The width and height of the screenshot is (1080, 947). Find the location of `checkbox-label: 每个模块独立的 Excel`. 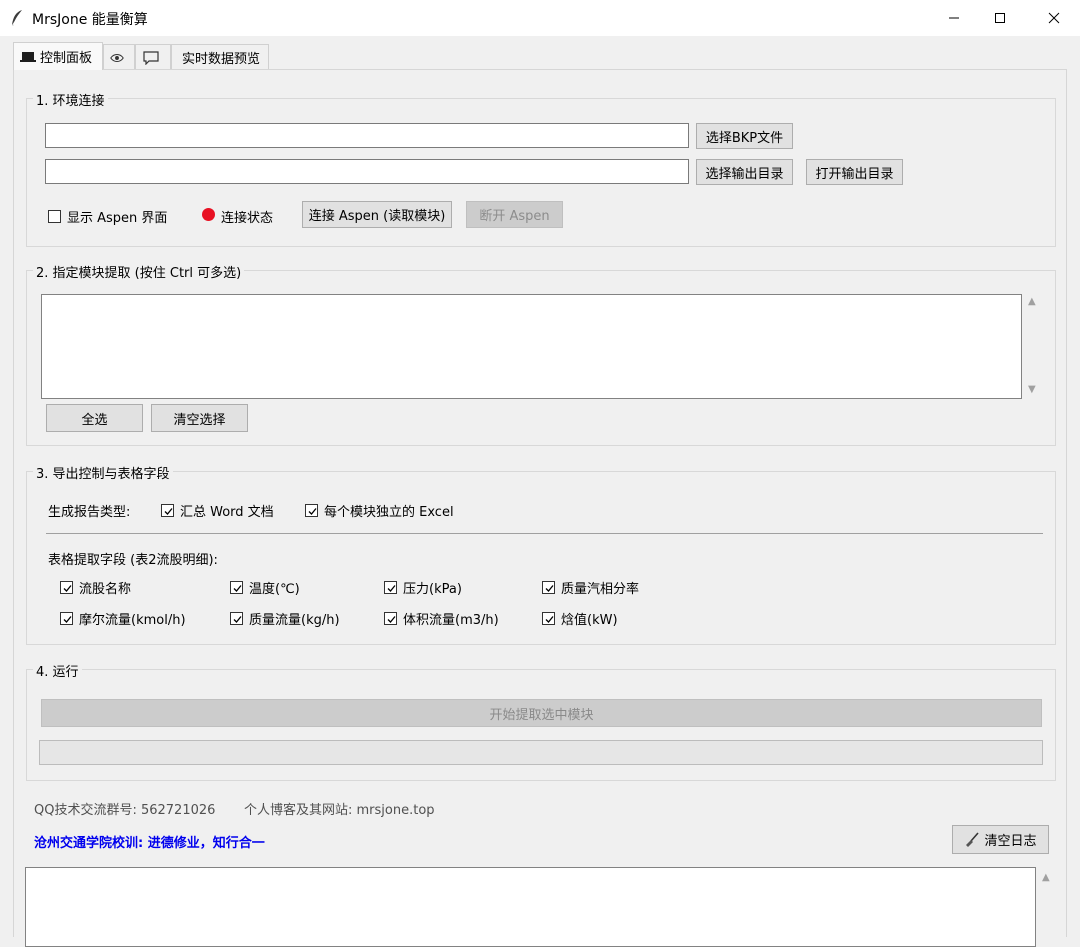

checkbox-label: 每个模块独立的 Excel is located at coordinates (389, 512).